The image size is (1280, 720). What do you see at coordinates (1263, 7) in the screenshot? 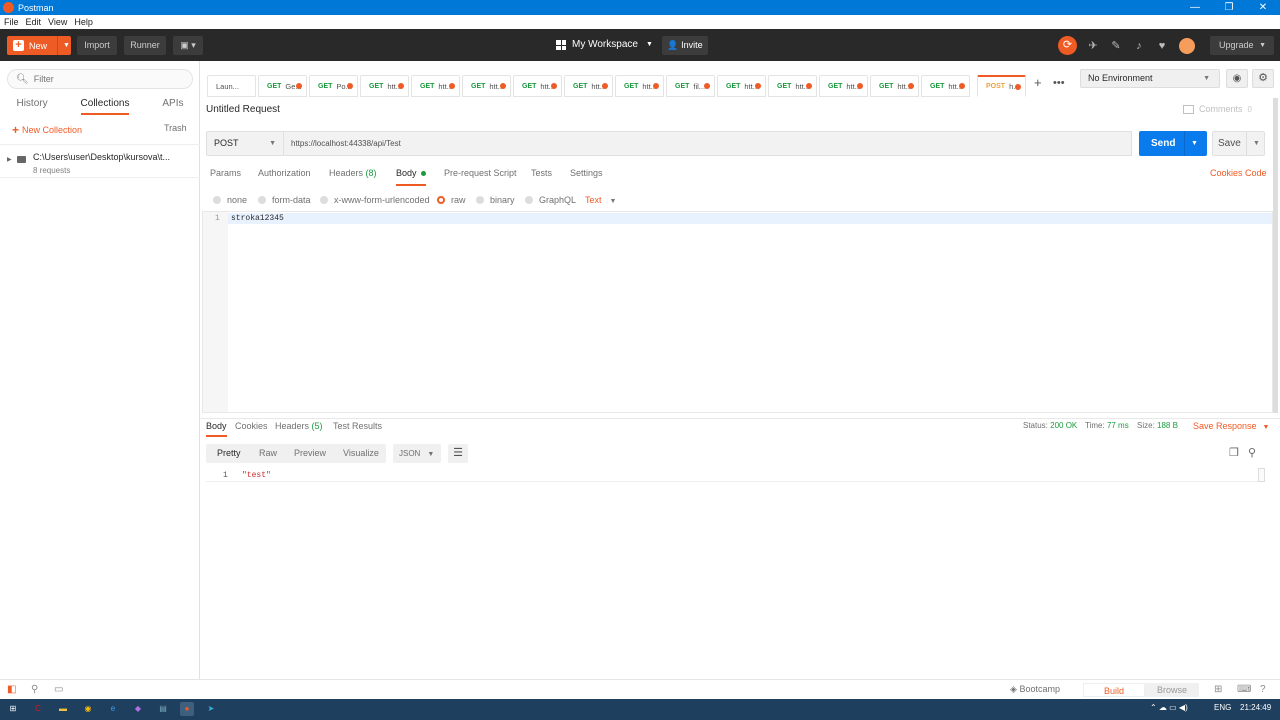
I see `close-button: ✕` at bounding box center [1263, 7].